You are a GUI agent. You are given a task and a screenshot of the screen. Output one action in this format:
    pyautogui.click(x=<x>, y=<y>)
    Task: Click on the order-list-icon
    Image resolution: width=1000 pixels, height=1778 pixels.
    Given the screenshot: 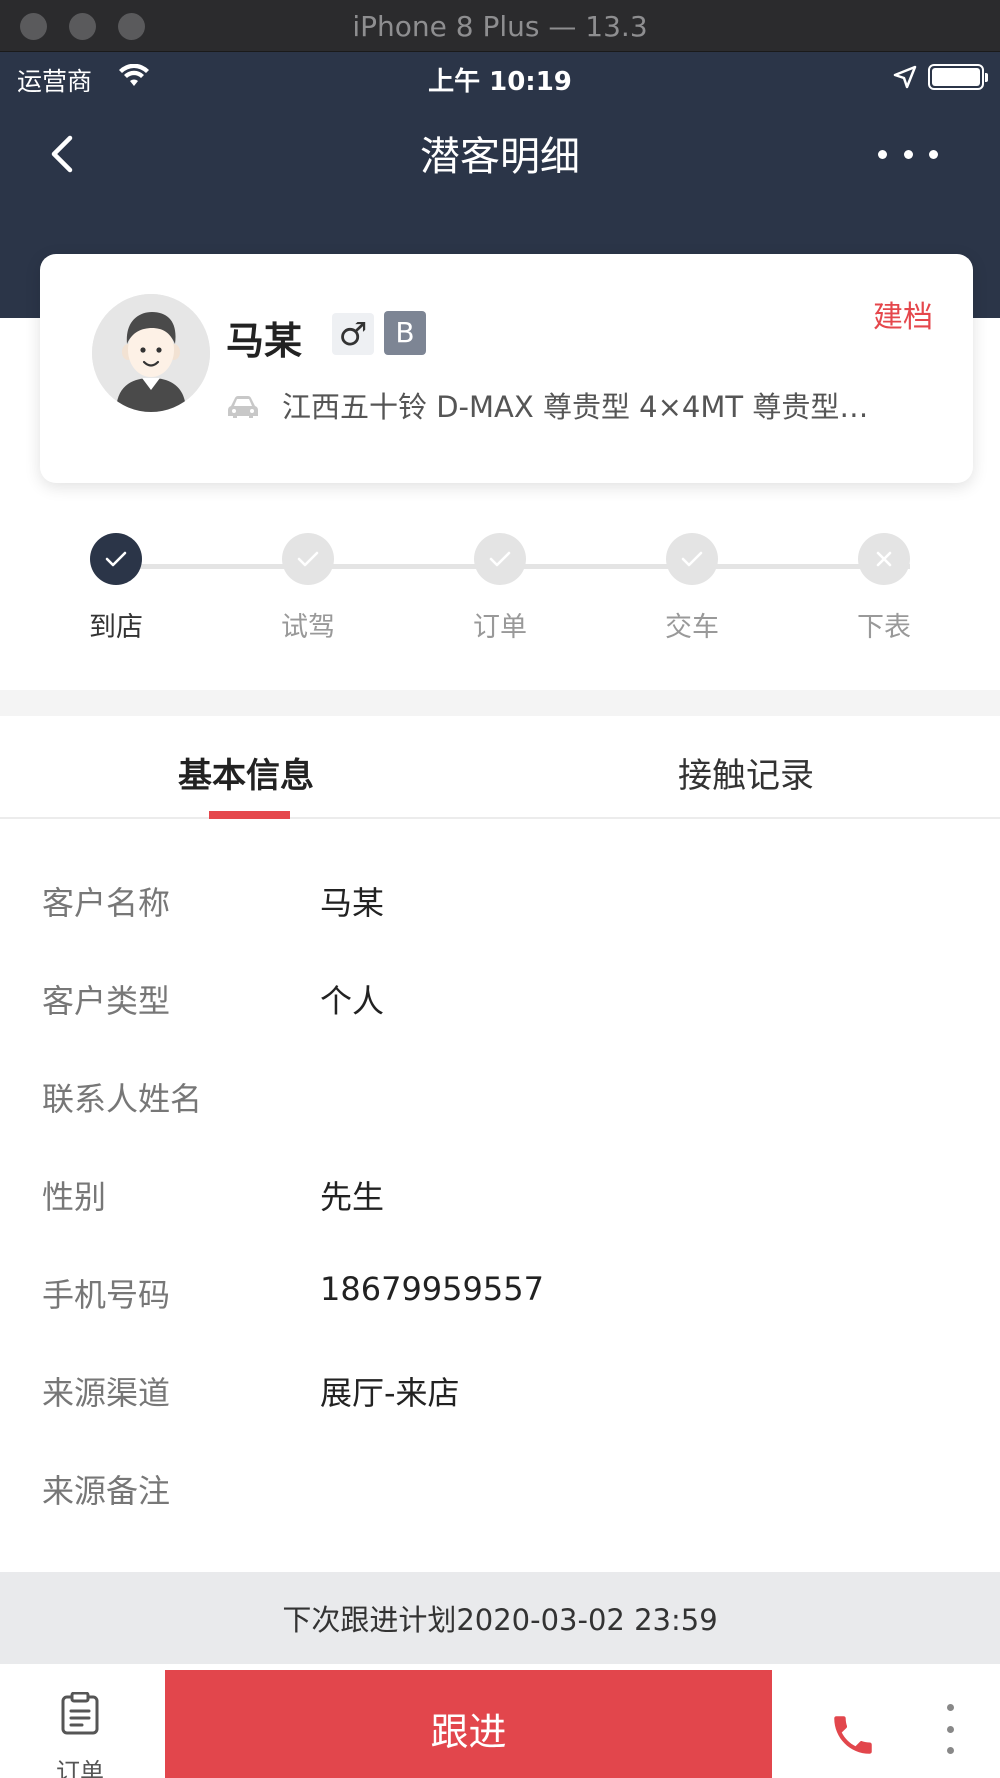 What is the action you would take?
    pyautogui.click(x=80, y=1713)
    